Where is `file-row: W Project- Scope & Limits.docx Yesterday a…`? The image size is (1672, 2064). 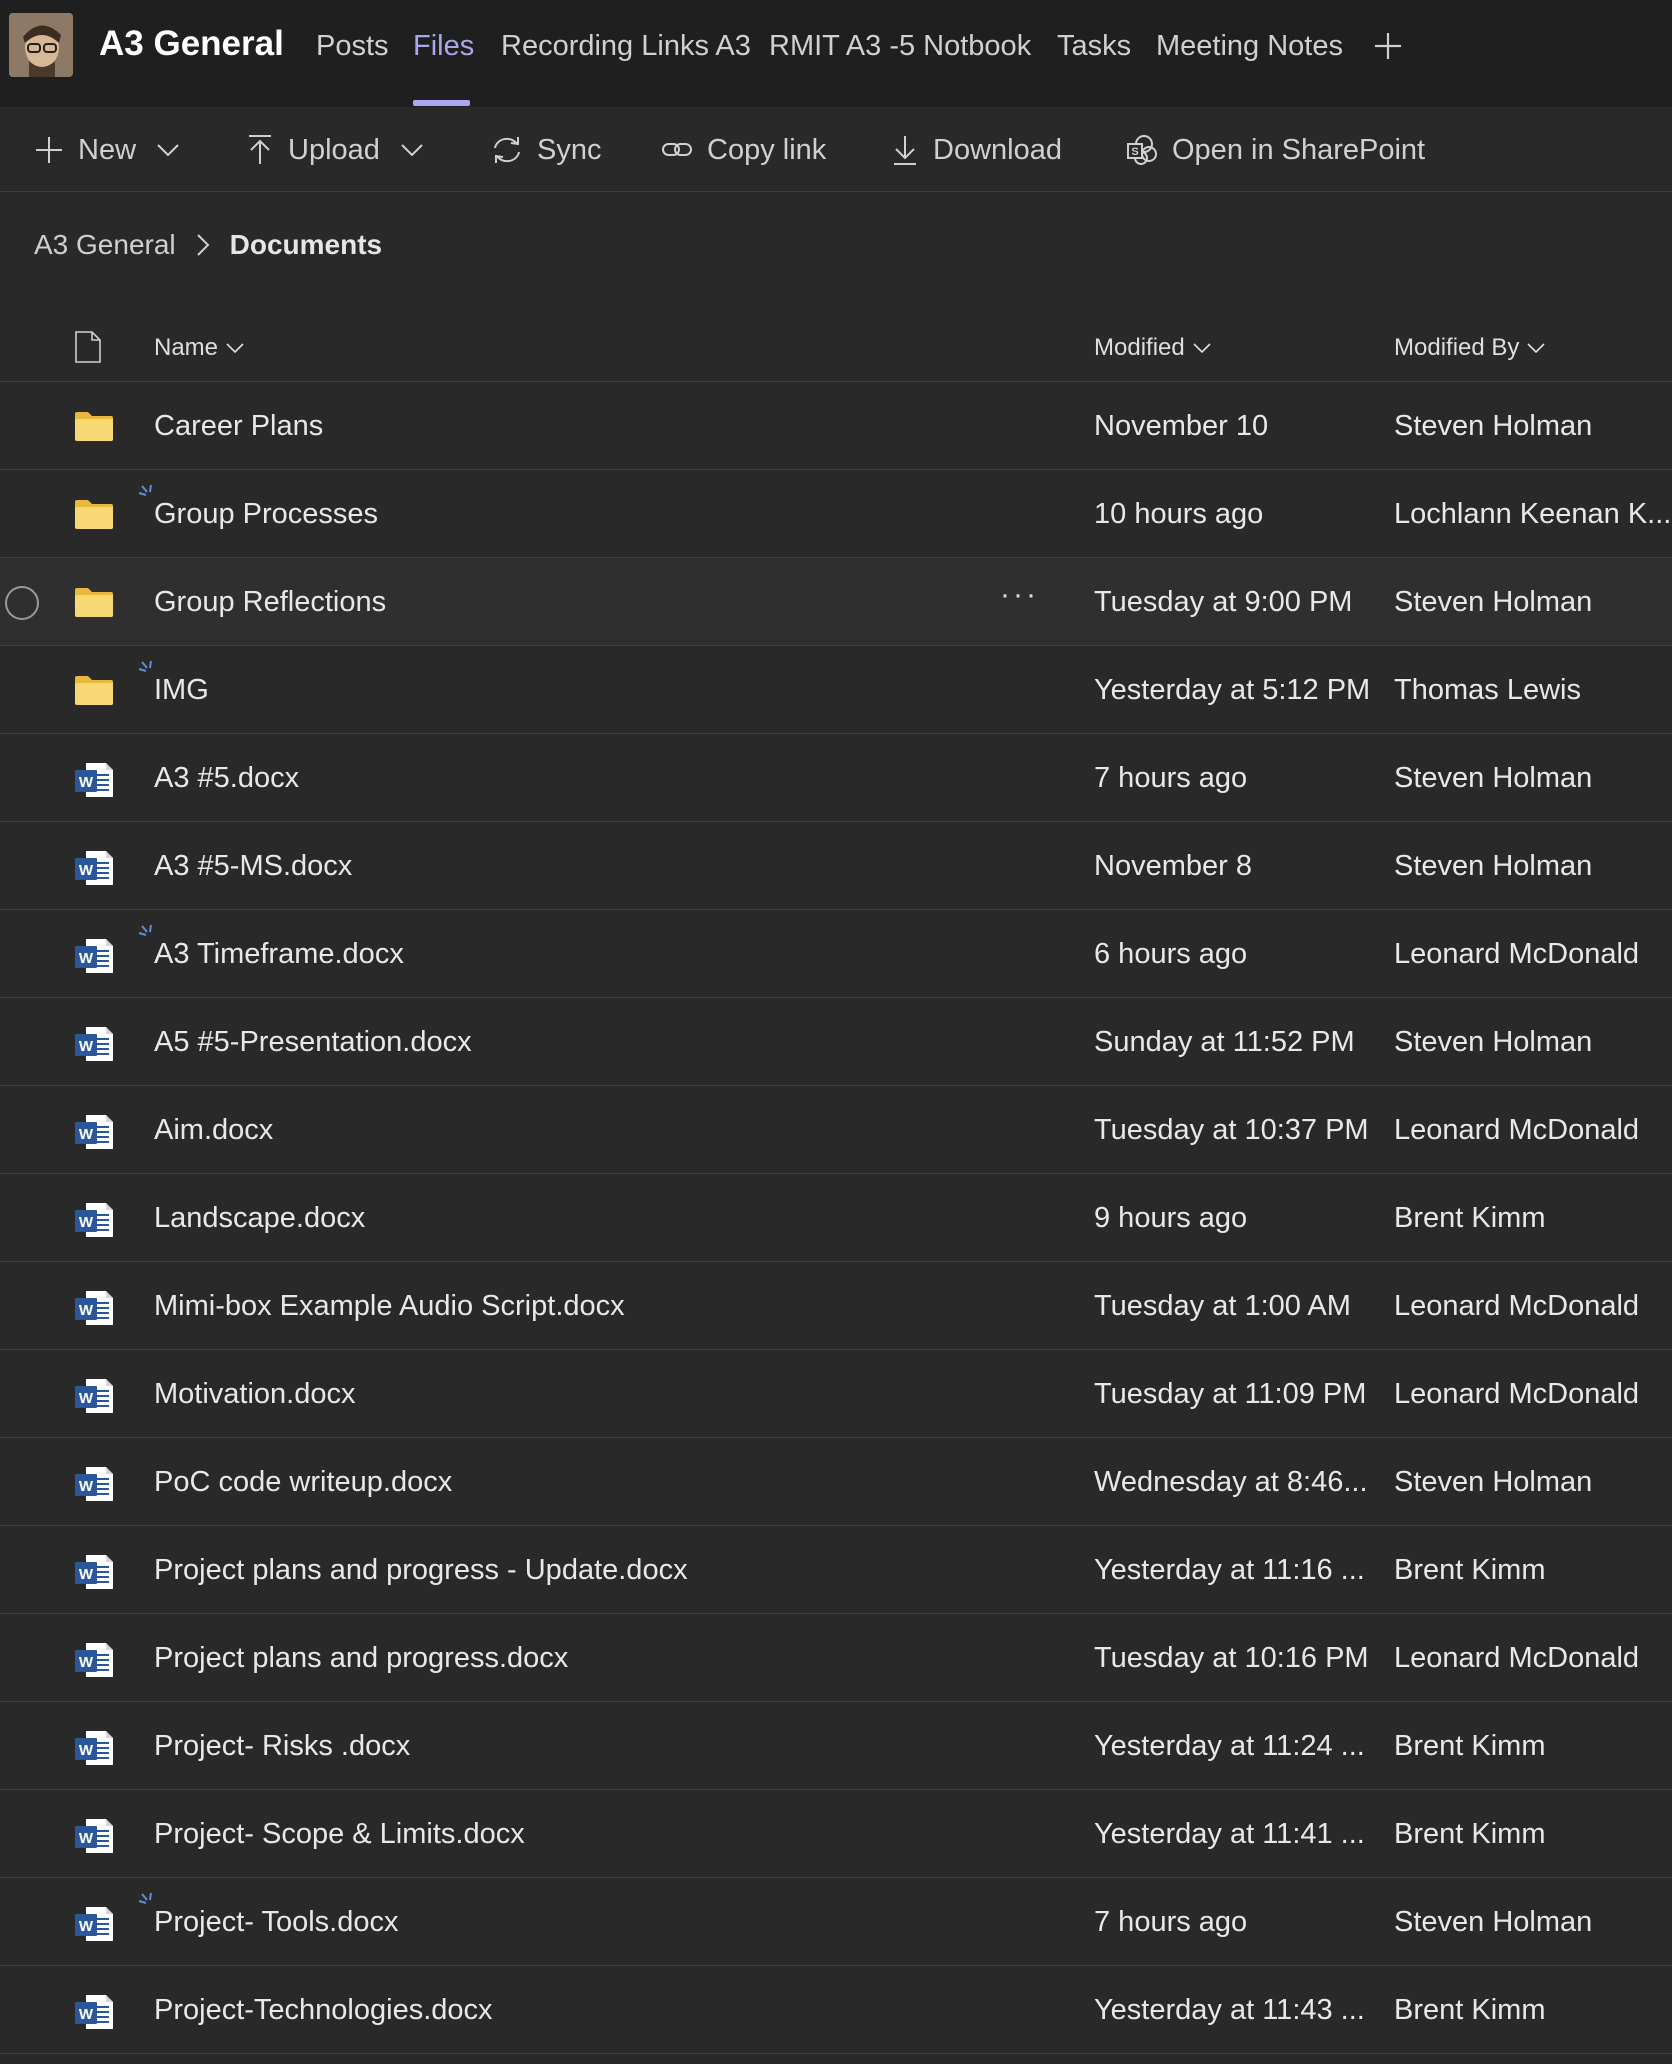 file-row: W Project- Scope & Limits.docx Yesterday a… is located at coordinates (836, 1834).